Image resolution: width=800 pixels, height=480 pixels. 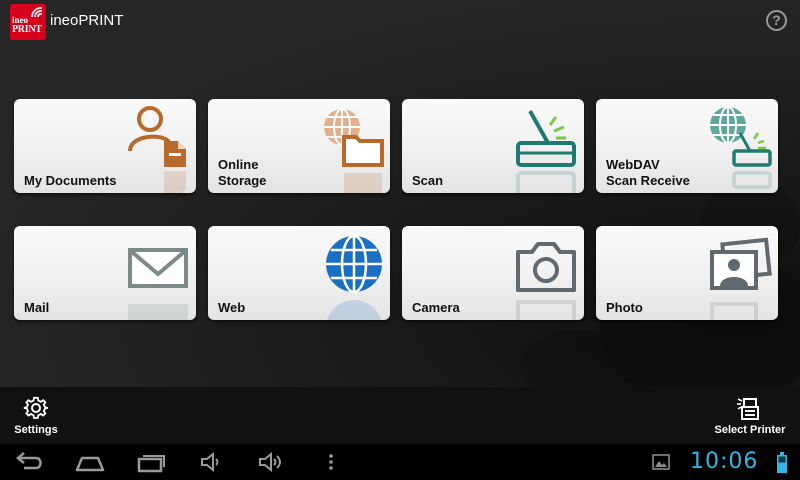 I want to click on battery-icon, so click(x=782, y=462).